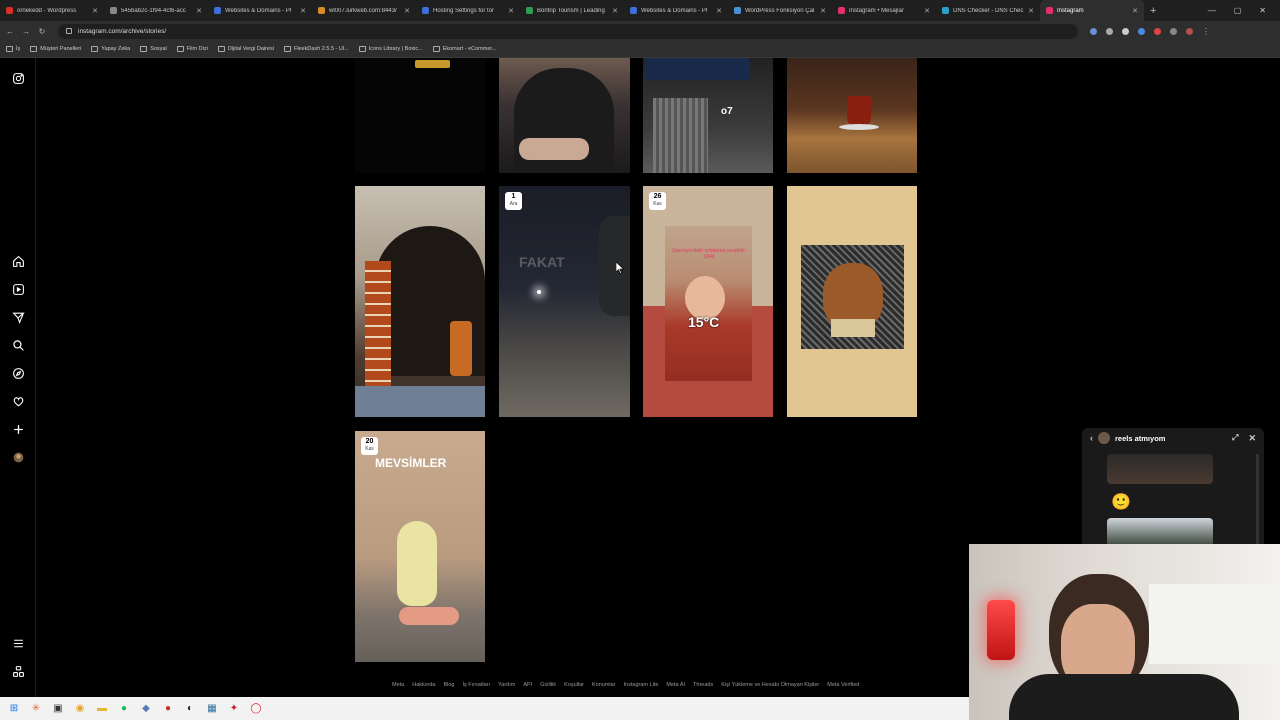 This screenshot has width=1280, height=720. What do you see at coordinates (245, 49) in the screenshot?
I see `bookmark-item: Dijital Vergi Dairesi` at bounding box center [245, 49].